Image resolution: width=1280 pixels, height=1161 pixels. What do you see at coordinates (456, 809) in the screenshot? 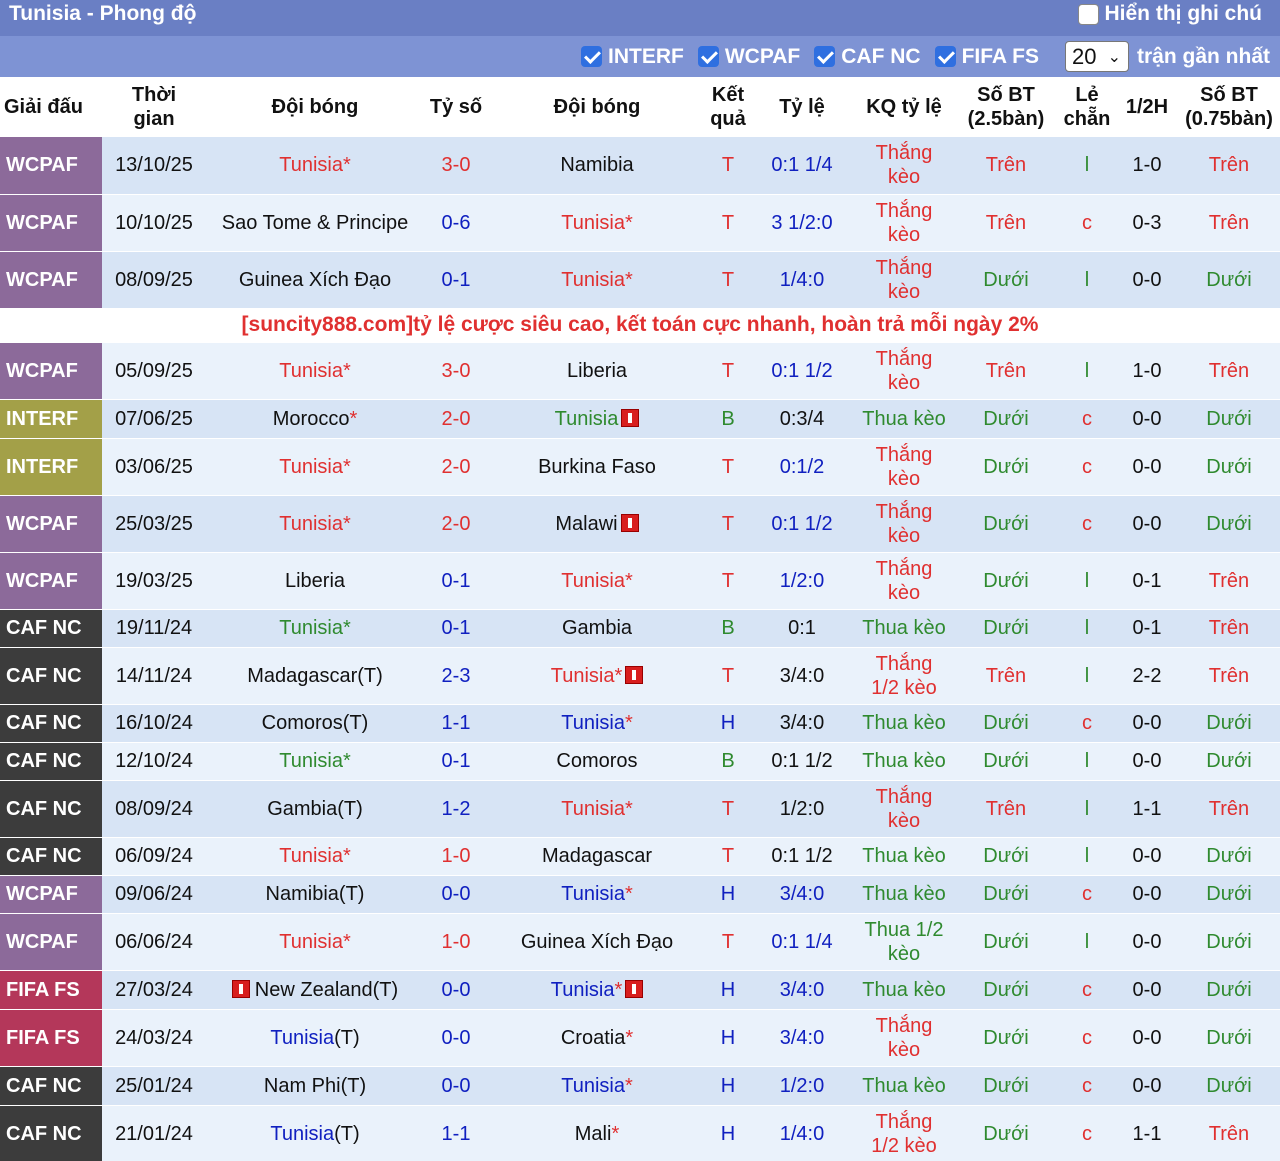
I see `score: 1-2` at bounding box center [456, 809].